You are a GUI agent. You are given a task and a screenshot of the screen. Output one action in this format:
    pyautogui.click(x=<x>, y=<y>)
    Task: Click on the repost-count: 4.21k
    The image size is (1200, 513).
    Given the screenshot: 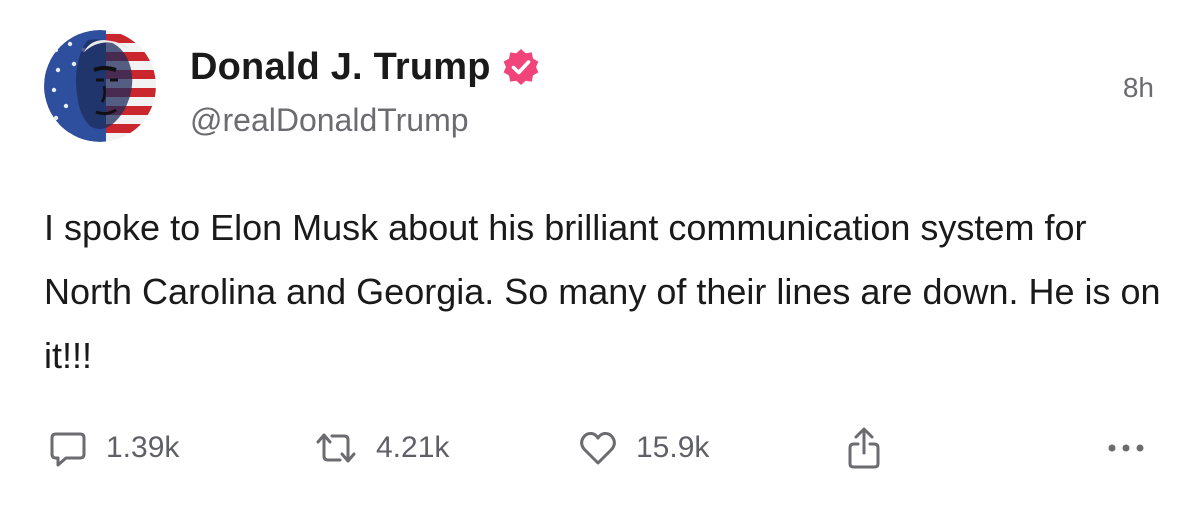 What is the action you would take?
    pyautogui.click(x=413, y=447)
    